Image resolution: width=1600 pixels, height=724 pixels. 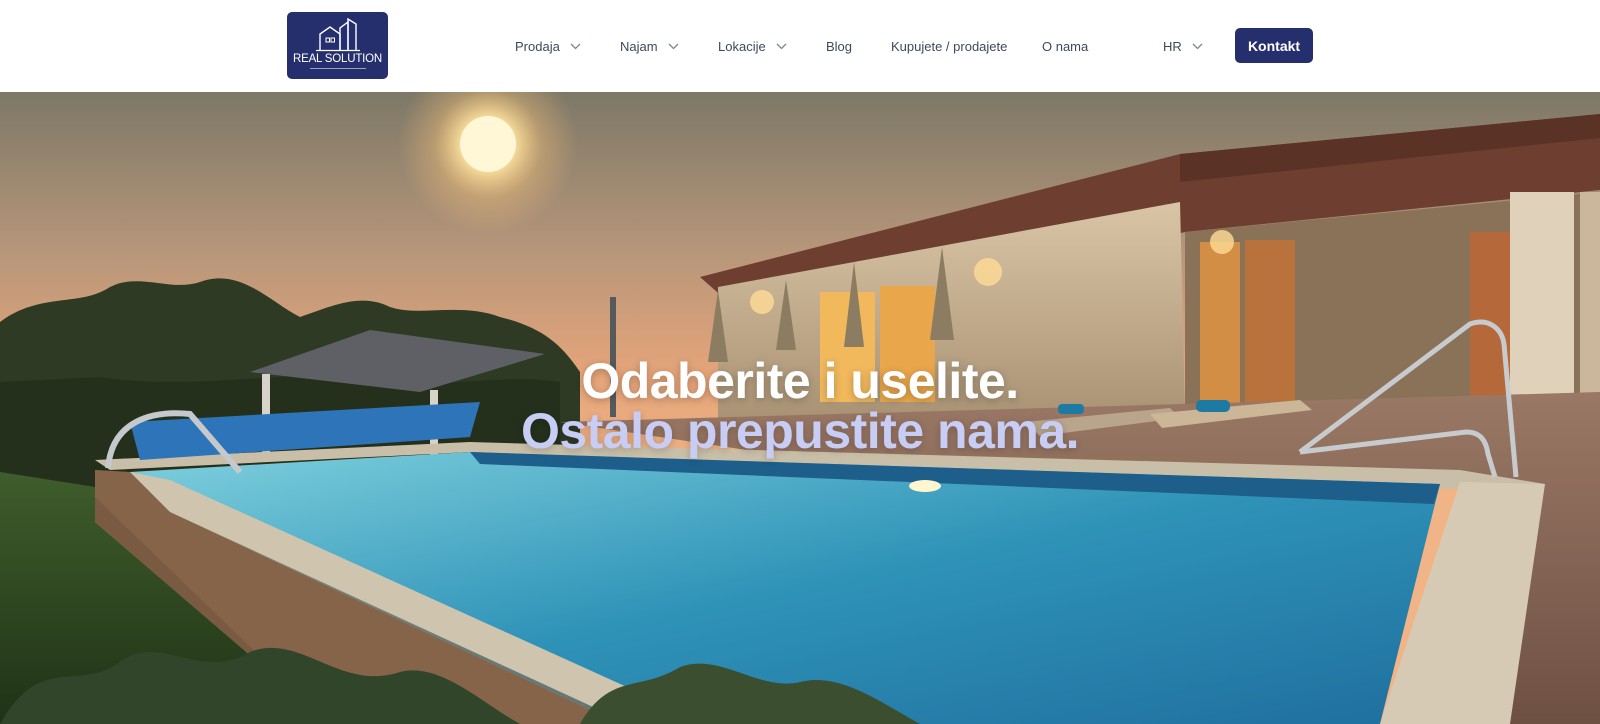 I want to click on nav-label-lokacije: Lokacije, so click(x=742, y=46).